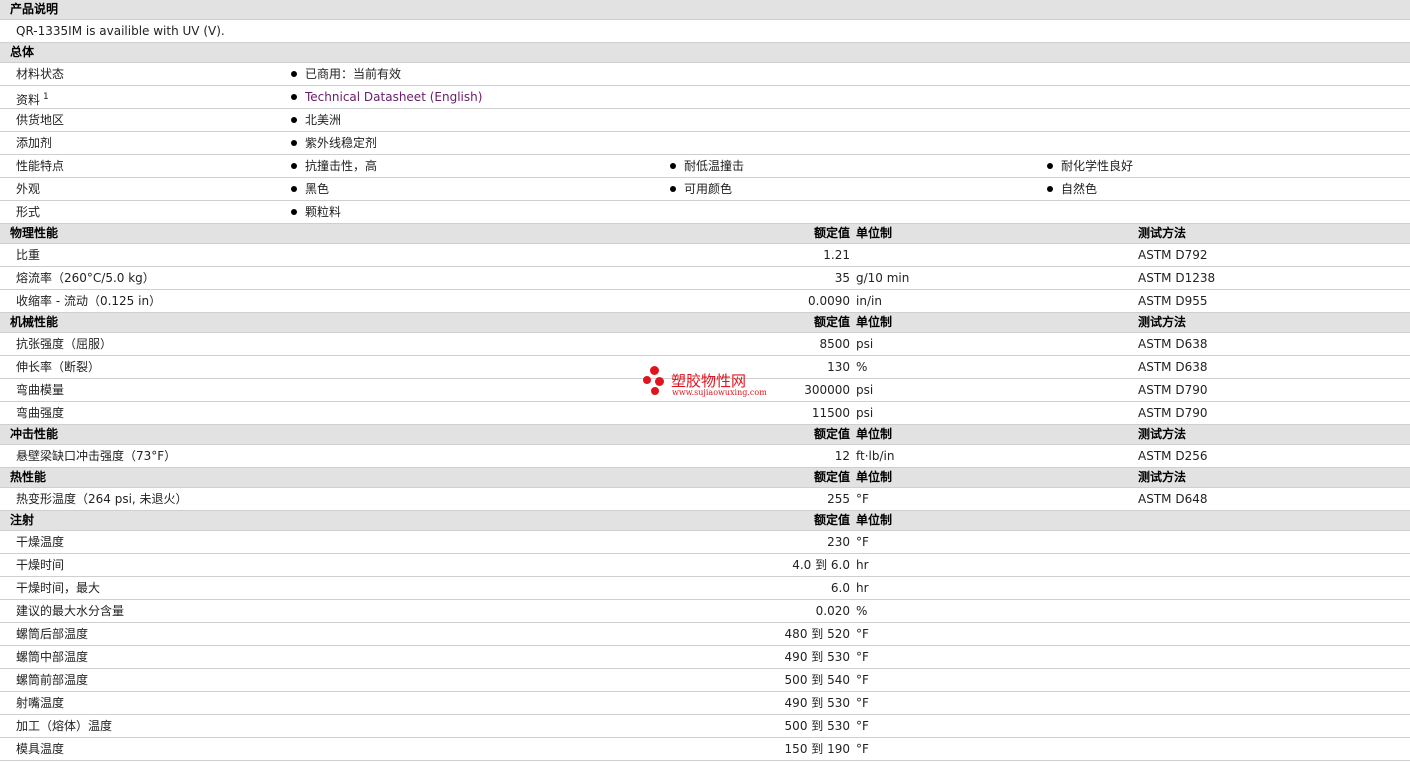 The image size is (1410, 763). What do you see at coordinates (705, 255) in the screenshot?
I see `property-row: 比重 1.21 ASTM D792` at bounding box center [705, 255].